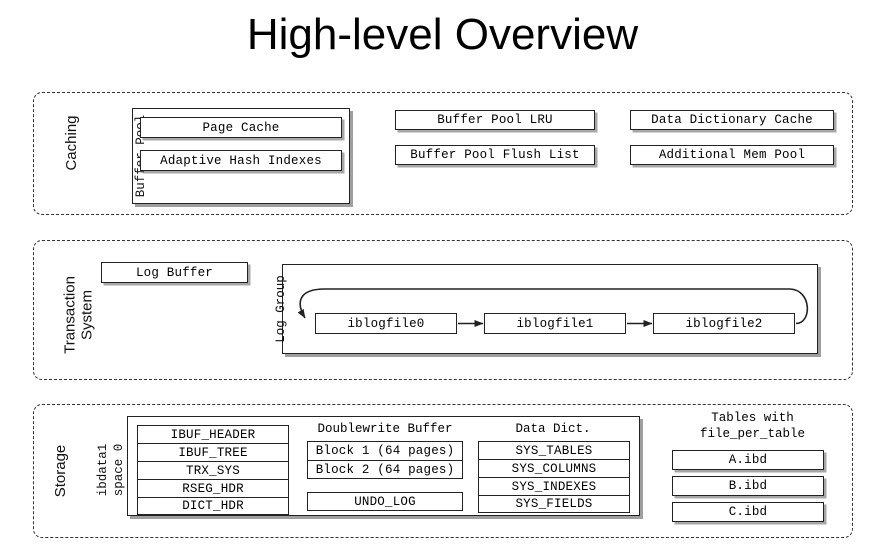  Describe the element at coordinates (554, 486) in the screenshot. I see `data-dict-row: SYS_INDEXES` at that location.